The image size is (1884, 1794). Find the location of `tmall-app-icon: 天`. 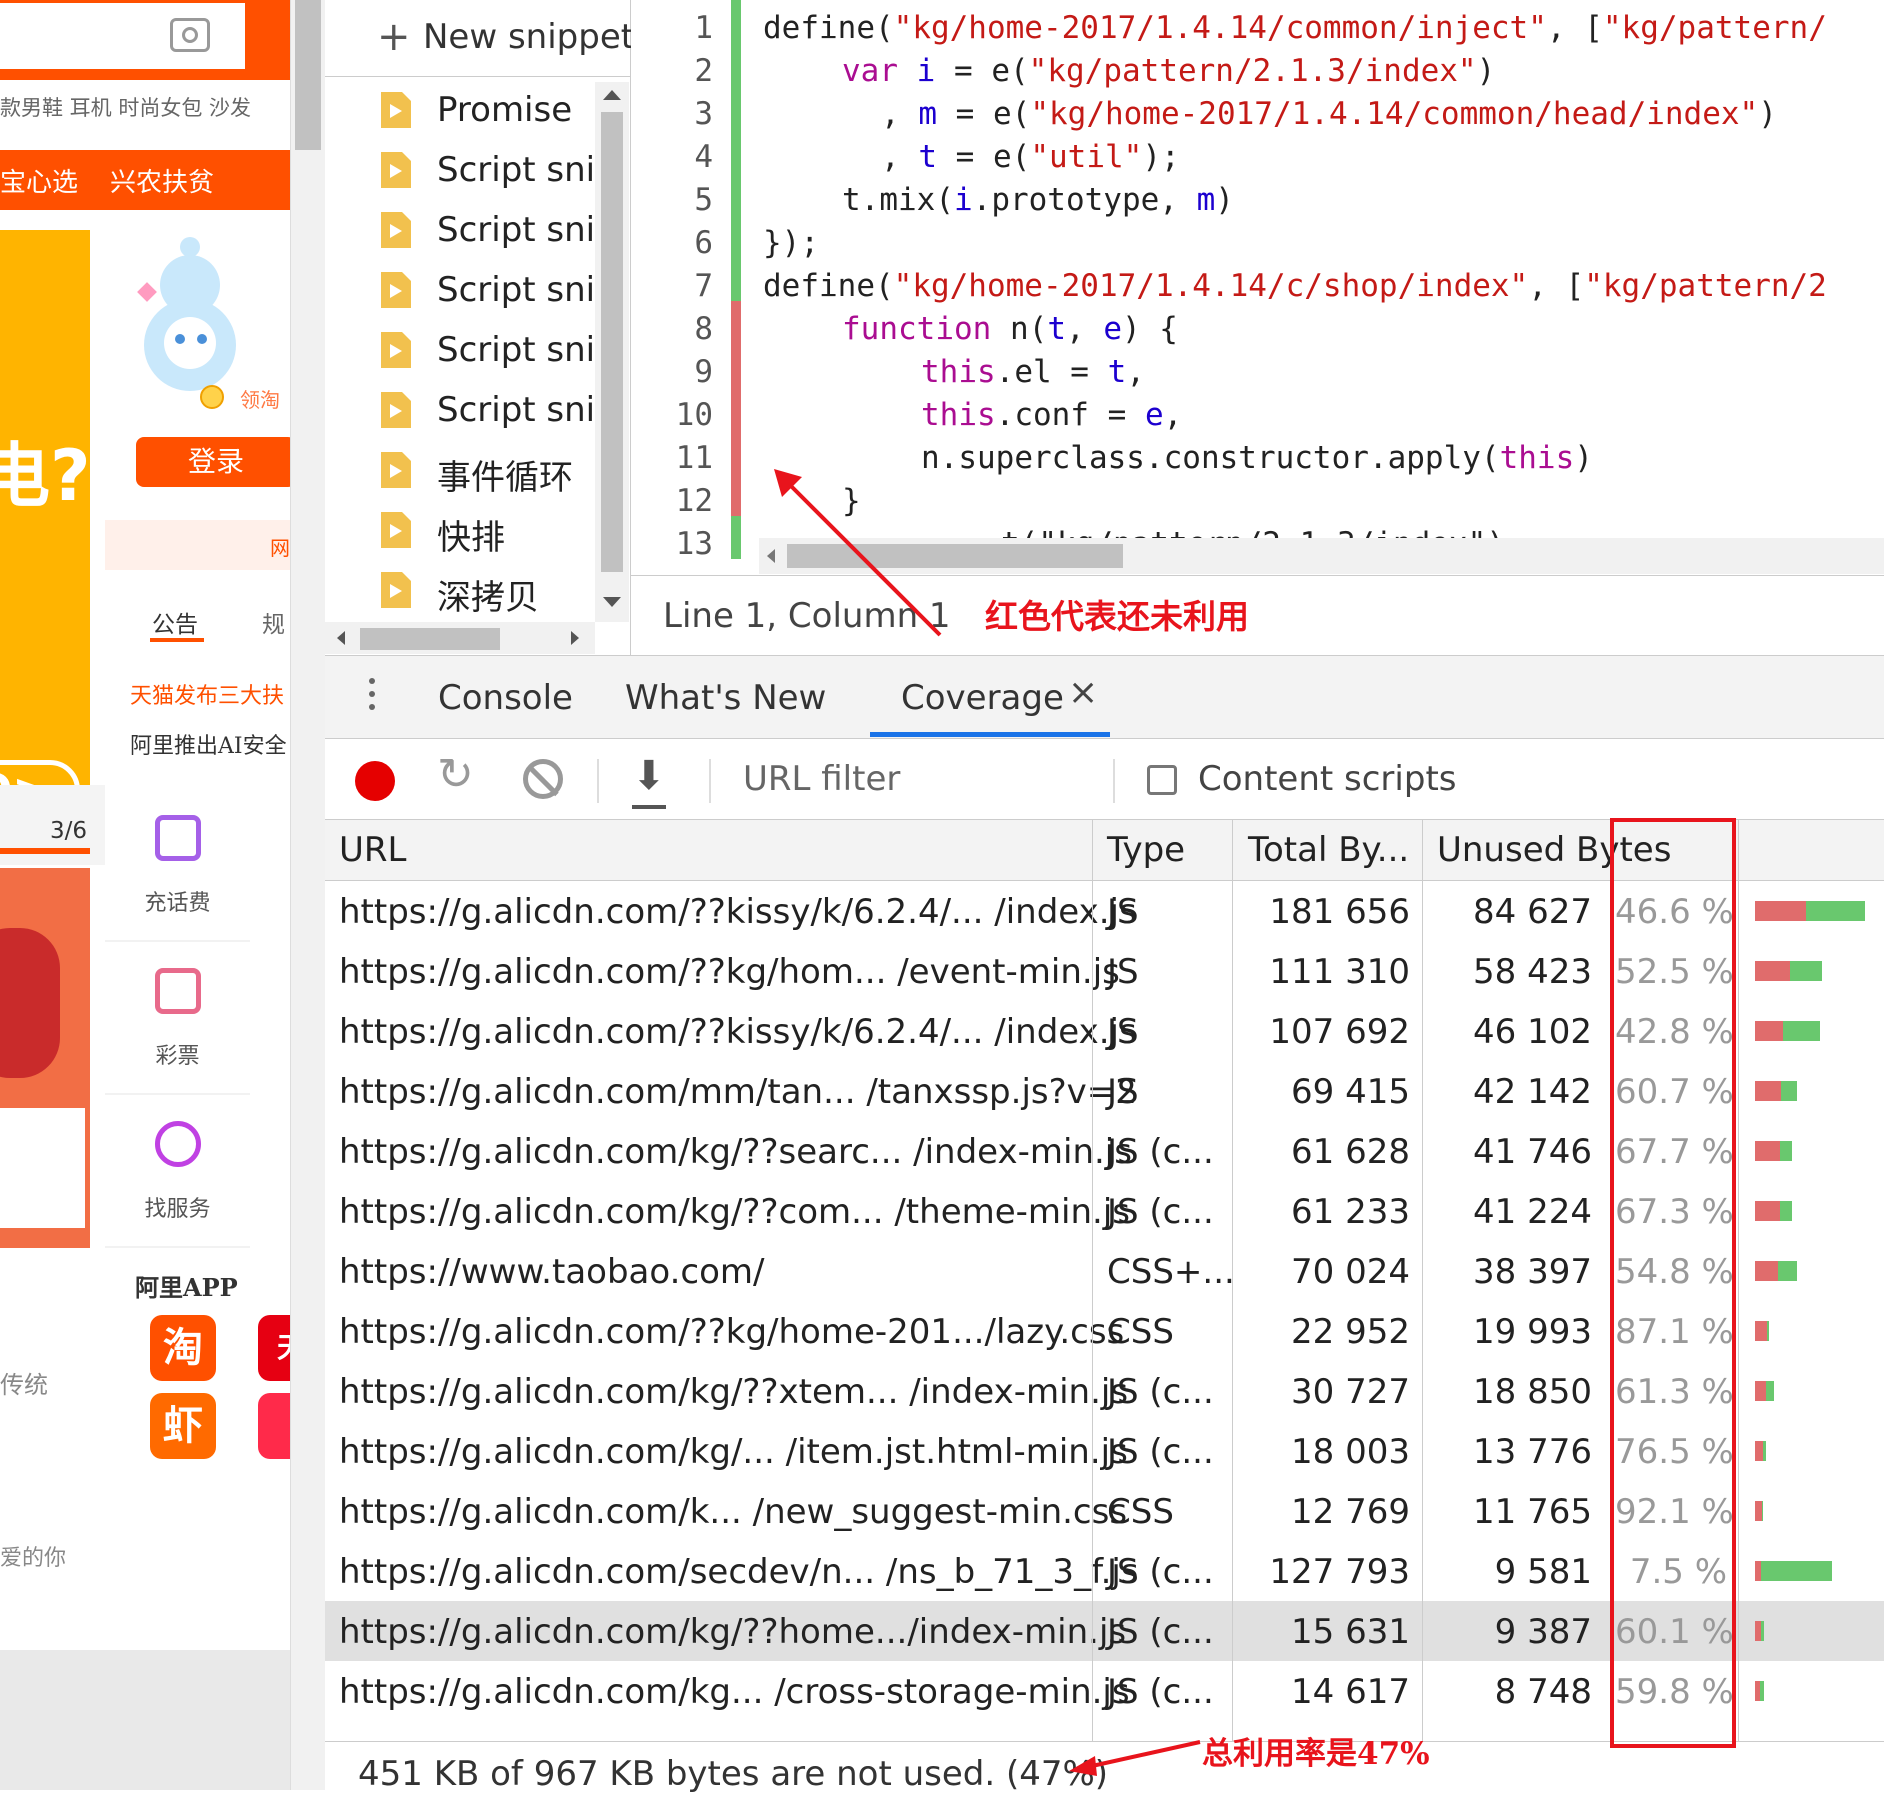

tmall-app-icon: 天 is located at coordinates (274, 1348).